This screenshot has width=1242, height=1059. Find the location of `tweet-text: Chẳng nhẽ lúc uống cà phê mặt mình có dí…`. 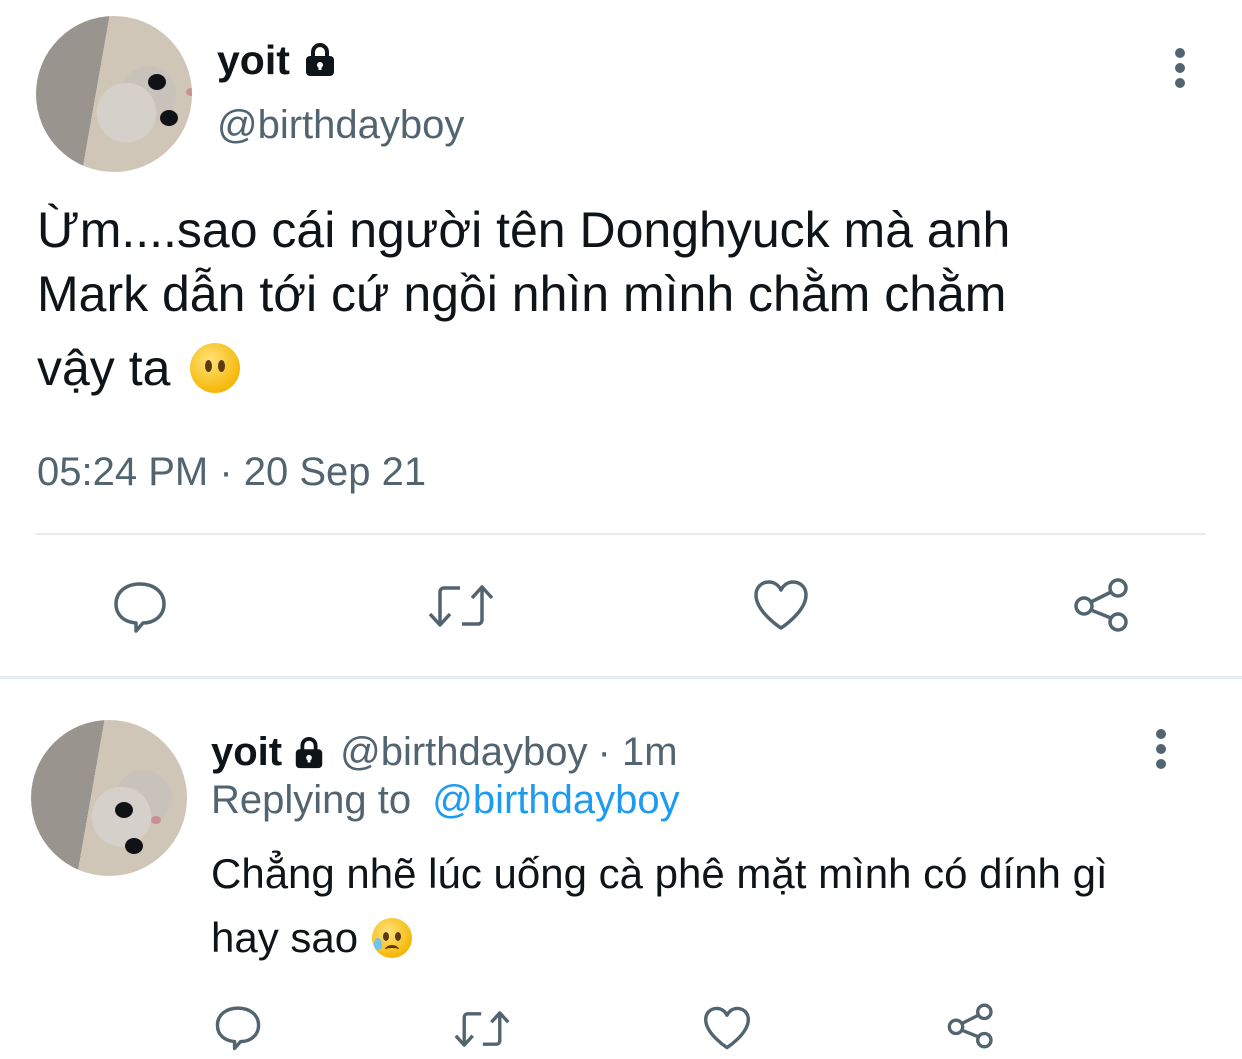

tweet-text: Chẳng nhẽ lúc uống cà phê mặt mình có dí… is located at coordinates (659, 906).